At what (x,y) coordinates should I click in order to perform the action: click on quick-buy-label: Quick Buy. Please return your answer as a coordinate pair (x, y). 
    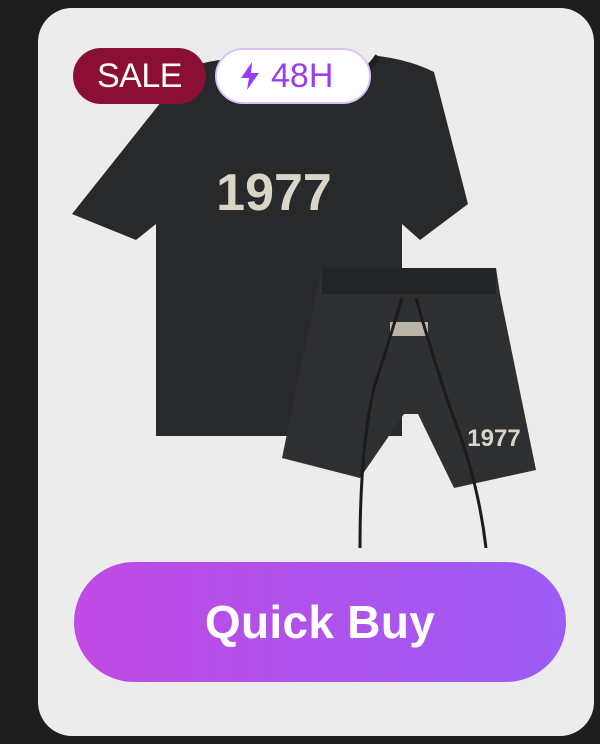
    Looking at the image, I should click on (320, 622).